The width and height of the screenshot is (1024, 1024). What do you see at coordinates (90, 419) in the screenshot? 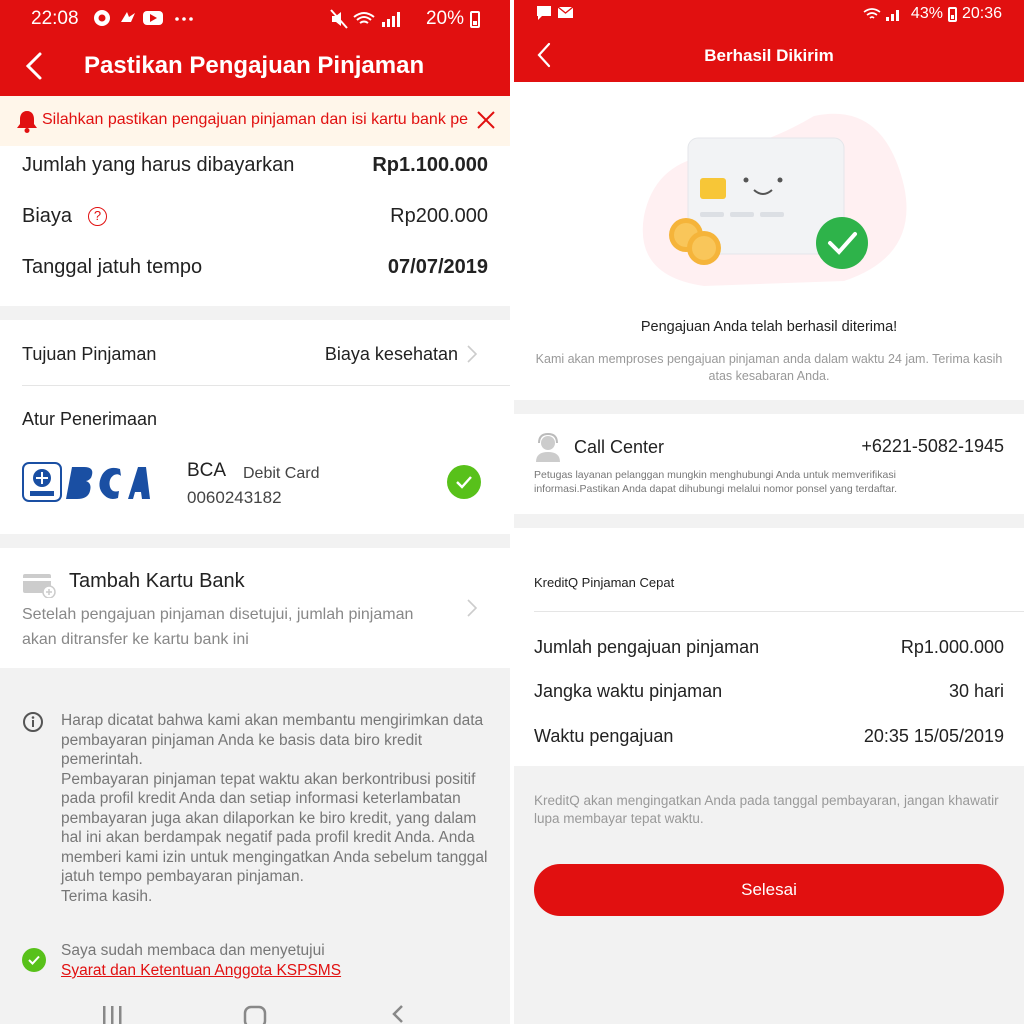
I see `receiving-label: Atur Penerimaan` at bounding box center [90, 419].